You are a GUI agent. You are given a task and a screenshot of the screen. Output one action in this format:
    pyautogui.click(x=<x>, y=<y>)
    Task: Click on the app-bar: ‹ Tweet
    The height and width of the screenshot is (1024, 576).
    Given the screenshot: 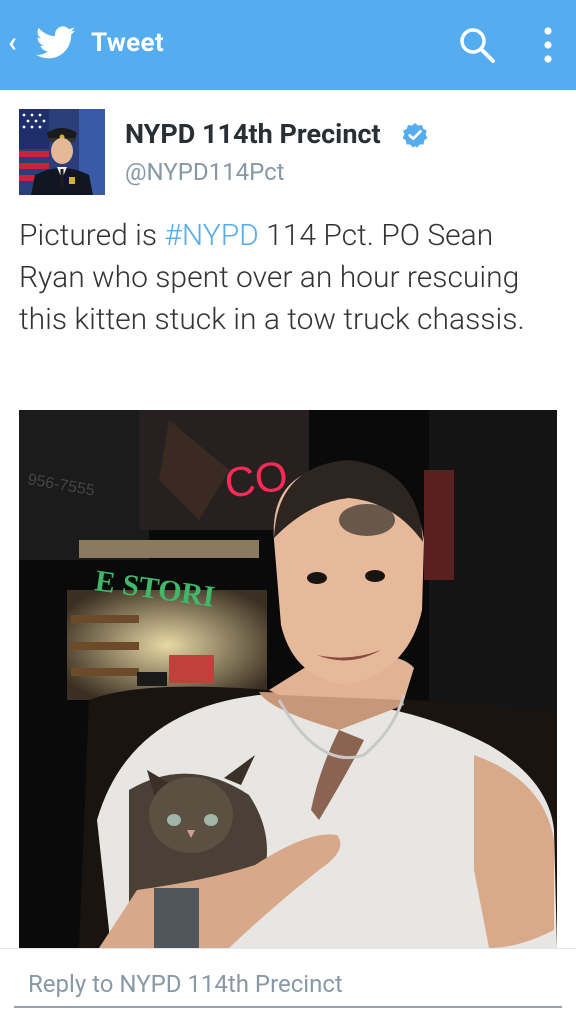 What is the action you would take?
    pyautogui.click(x=288, y=45)
    